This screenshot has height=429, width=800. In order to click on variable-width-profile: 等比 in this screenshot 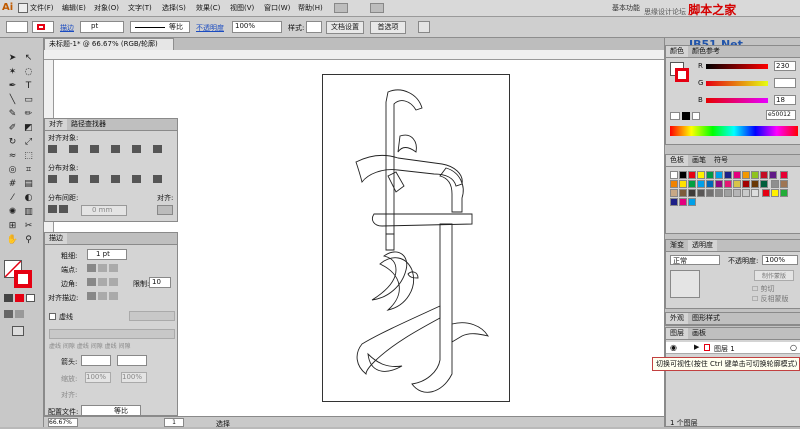, I will do `click(160, 27)`.